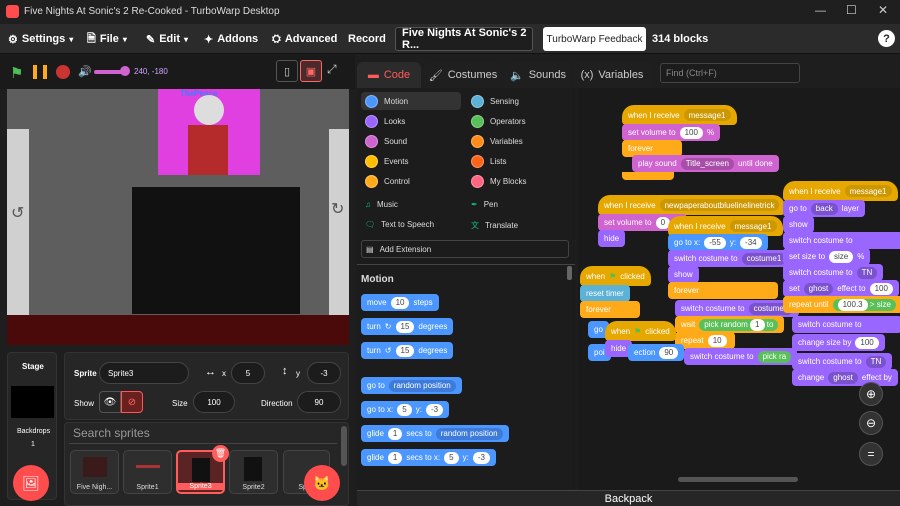 Image resolution: width=900 pixels, height=506 pixels. What do you see at coordinates (838, 342) in the screenshot?
I see `block-change-size: change size by 100` at bounding box center [838, 342].